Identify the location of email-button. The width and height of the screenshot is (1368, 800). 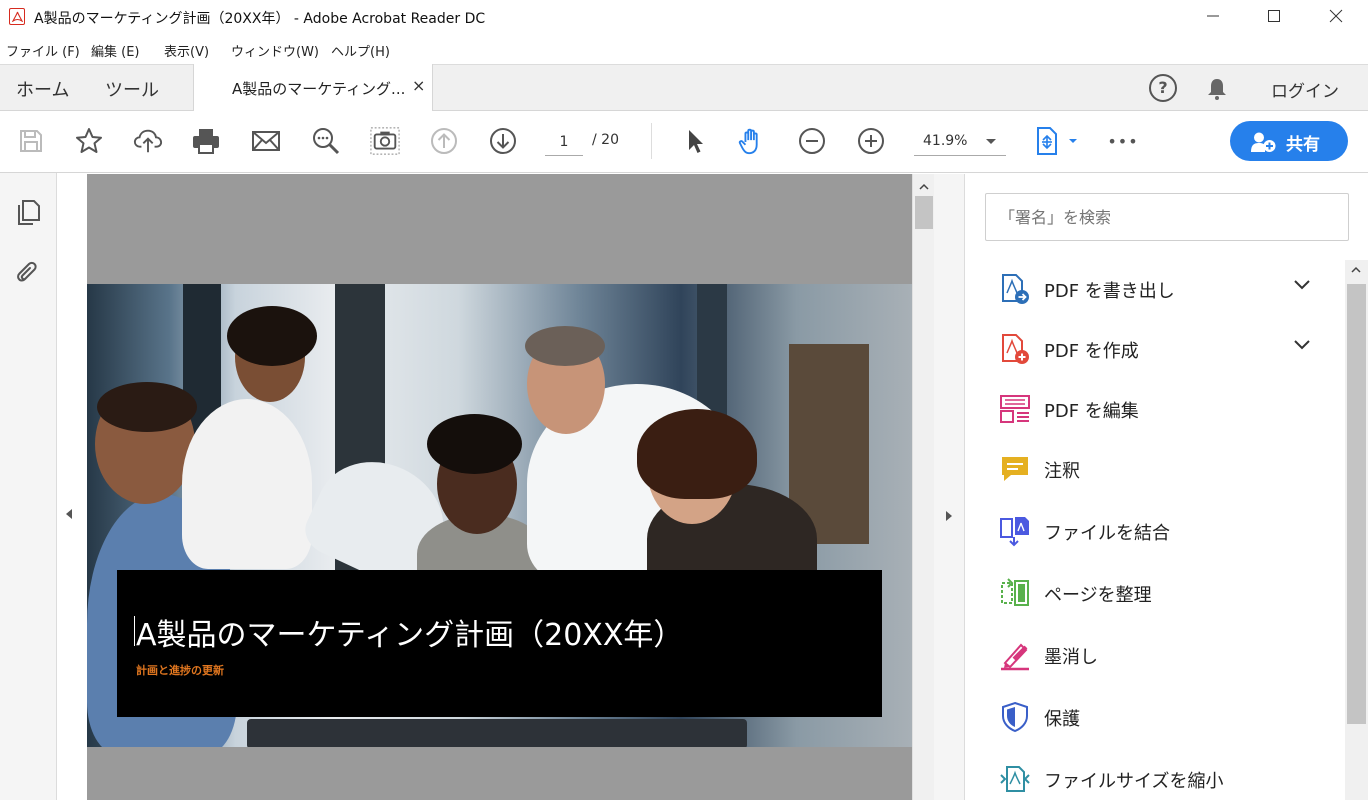
(266, 141).